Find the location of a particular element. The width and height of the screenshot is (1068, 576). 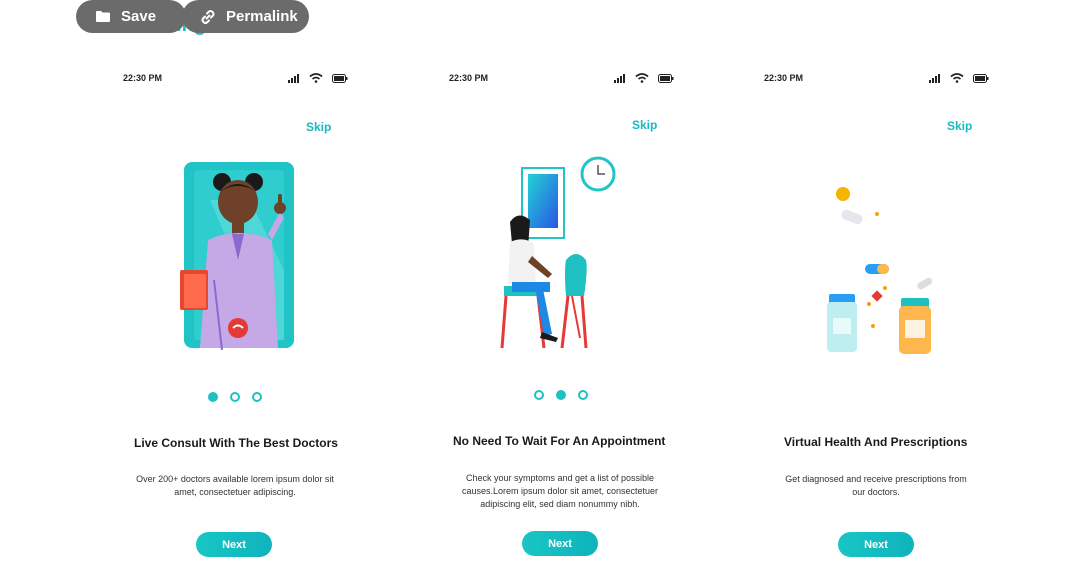

folder-icon is located at coordinates (103, 16).